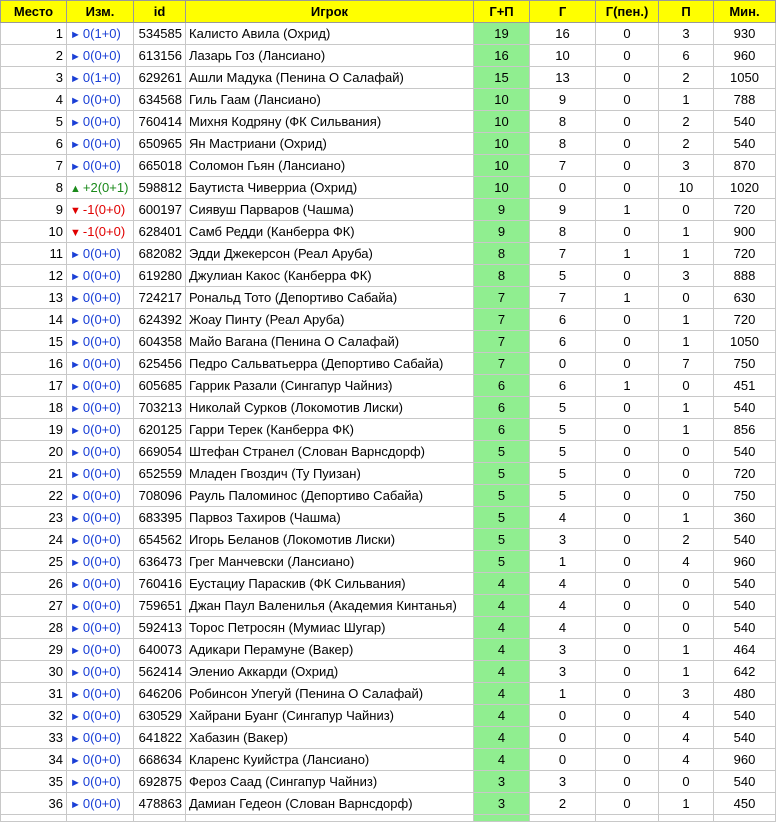 This screenshot has width=777, height=824. I want to click on assists-cell: 1, so click(686, 517).